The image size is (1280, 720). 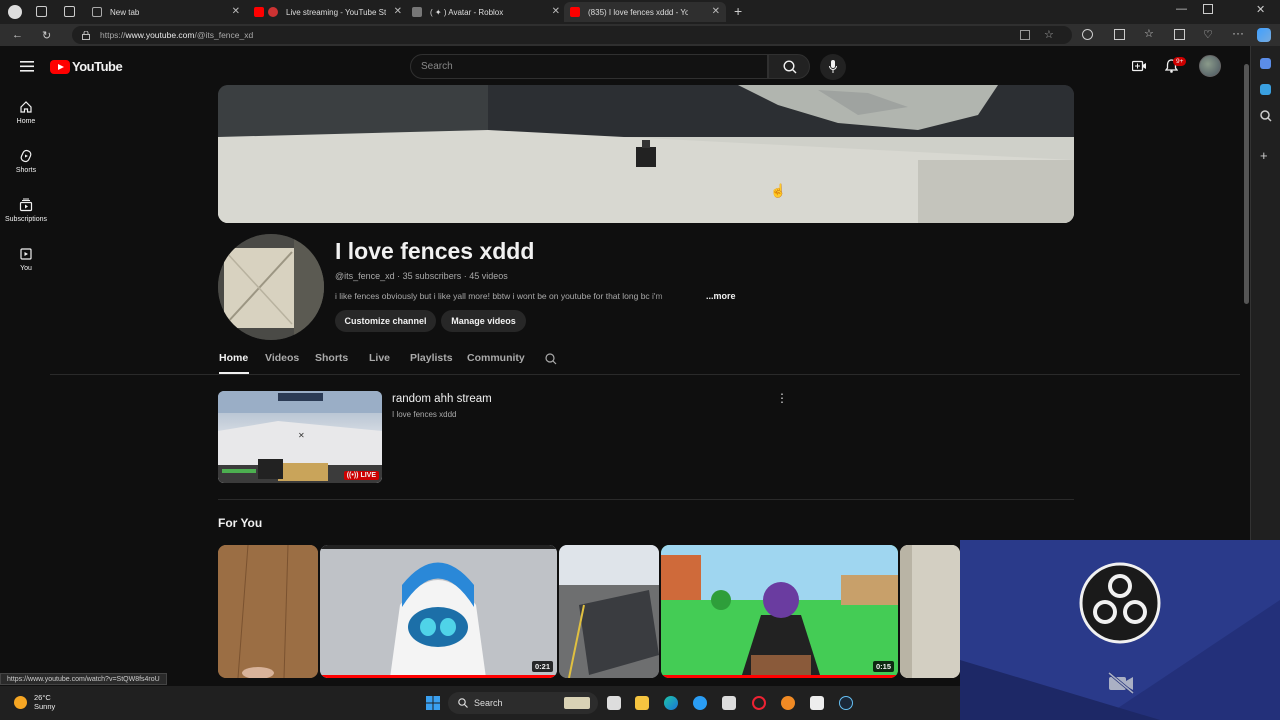 I want to click on blender-icon, so click(x=788, y=703).